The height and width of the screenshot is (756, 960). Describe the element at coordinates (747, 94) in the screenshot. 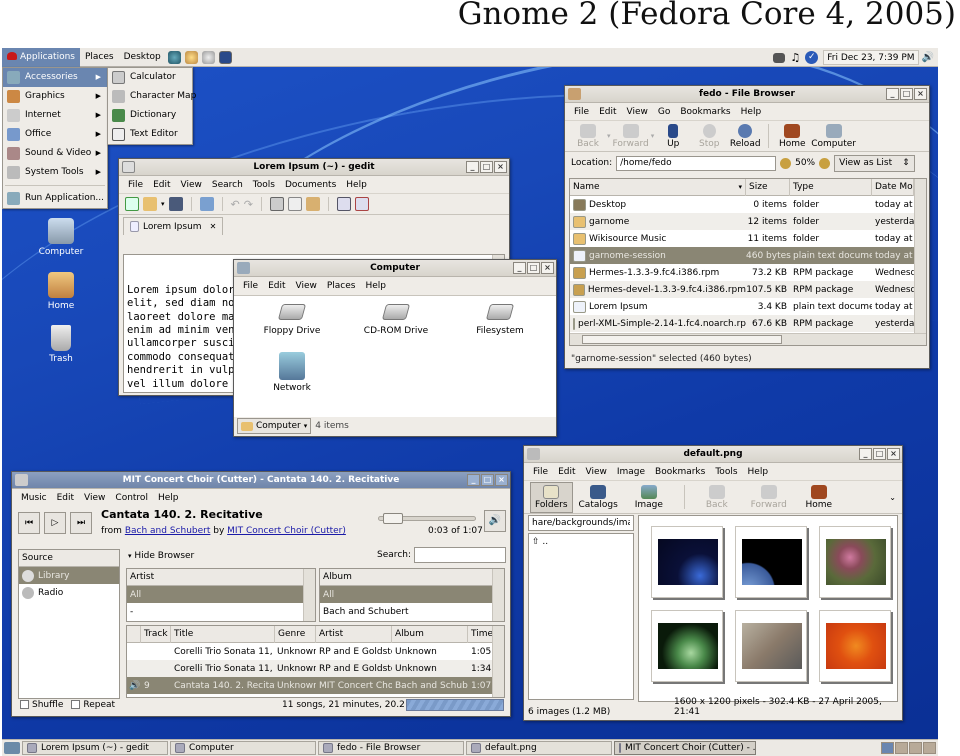

I see `file-browser-titlebar: fedo - File Browser _ □ ×` at that location.